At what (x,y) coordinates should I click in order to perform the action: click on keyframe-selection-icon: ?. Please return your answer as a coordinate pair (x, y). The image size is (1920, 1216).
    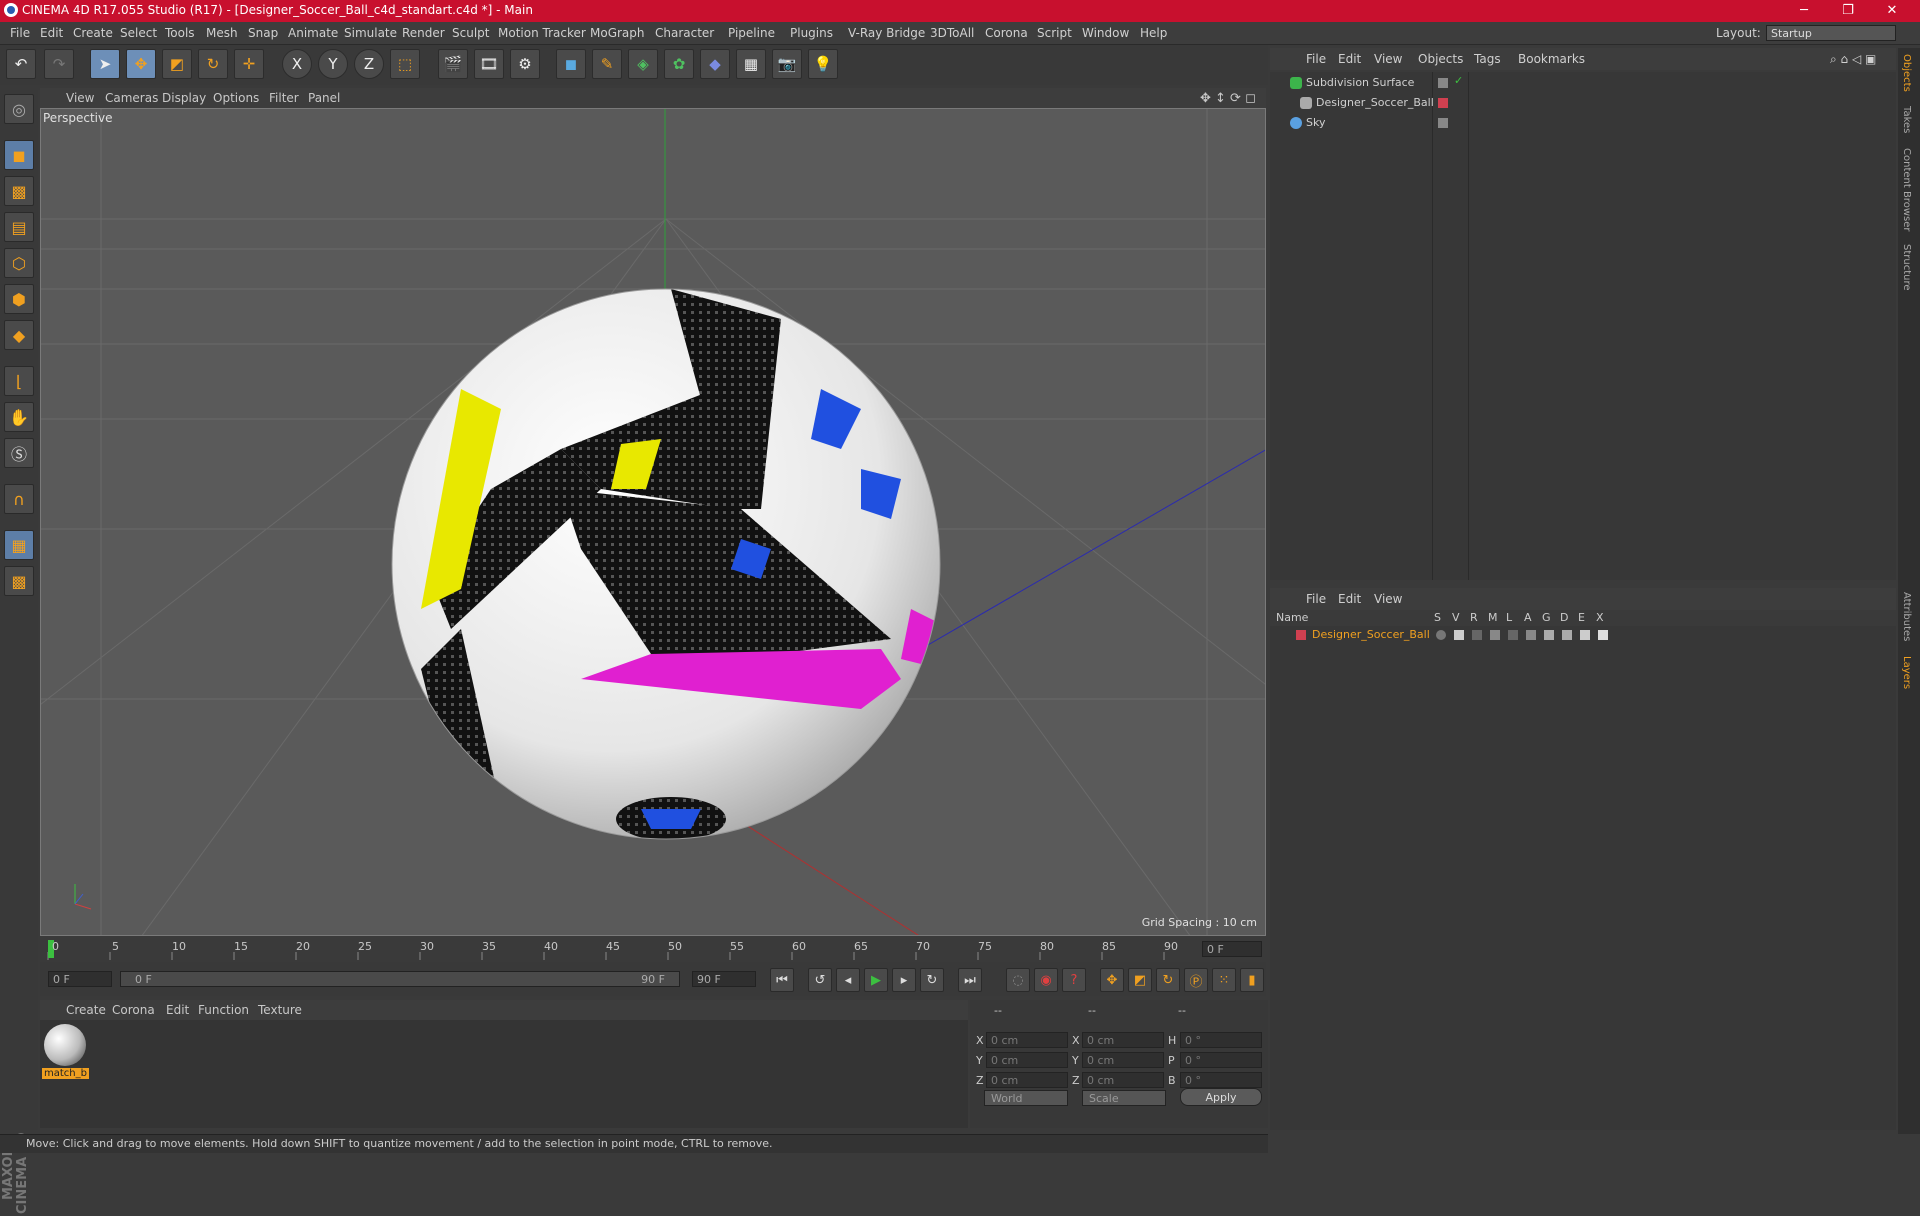
    Looking at the image, I should click on (1074, 980).